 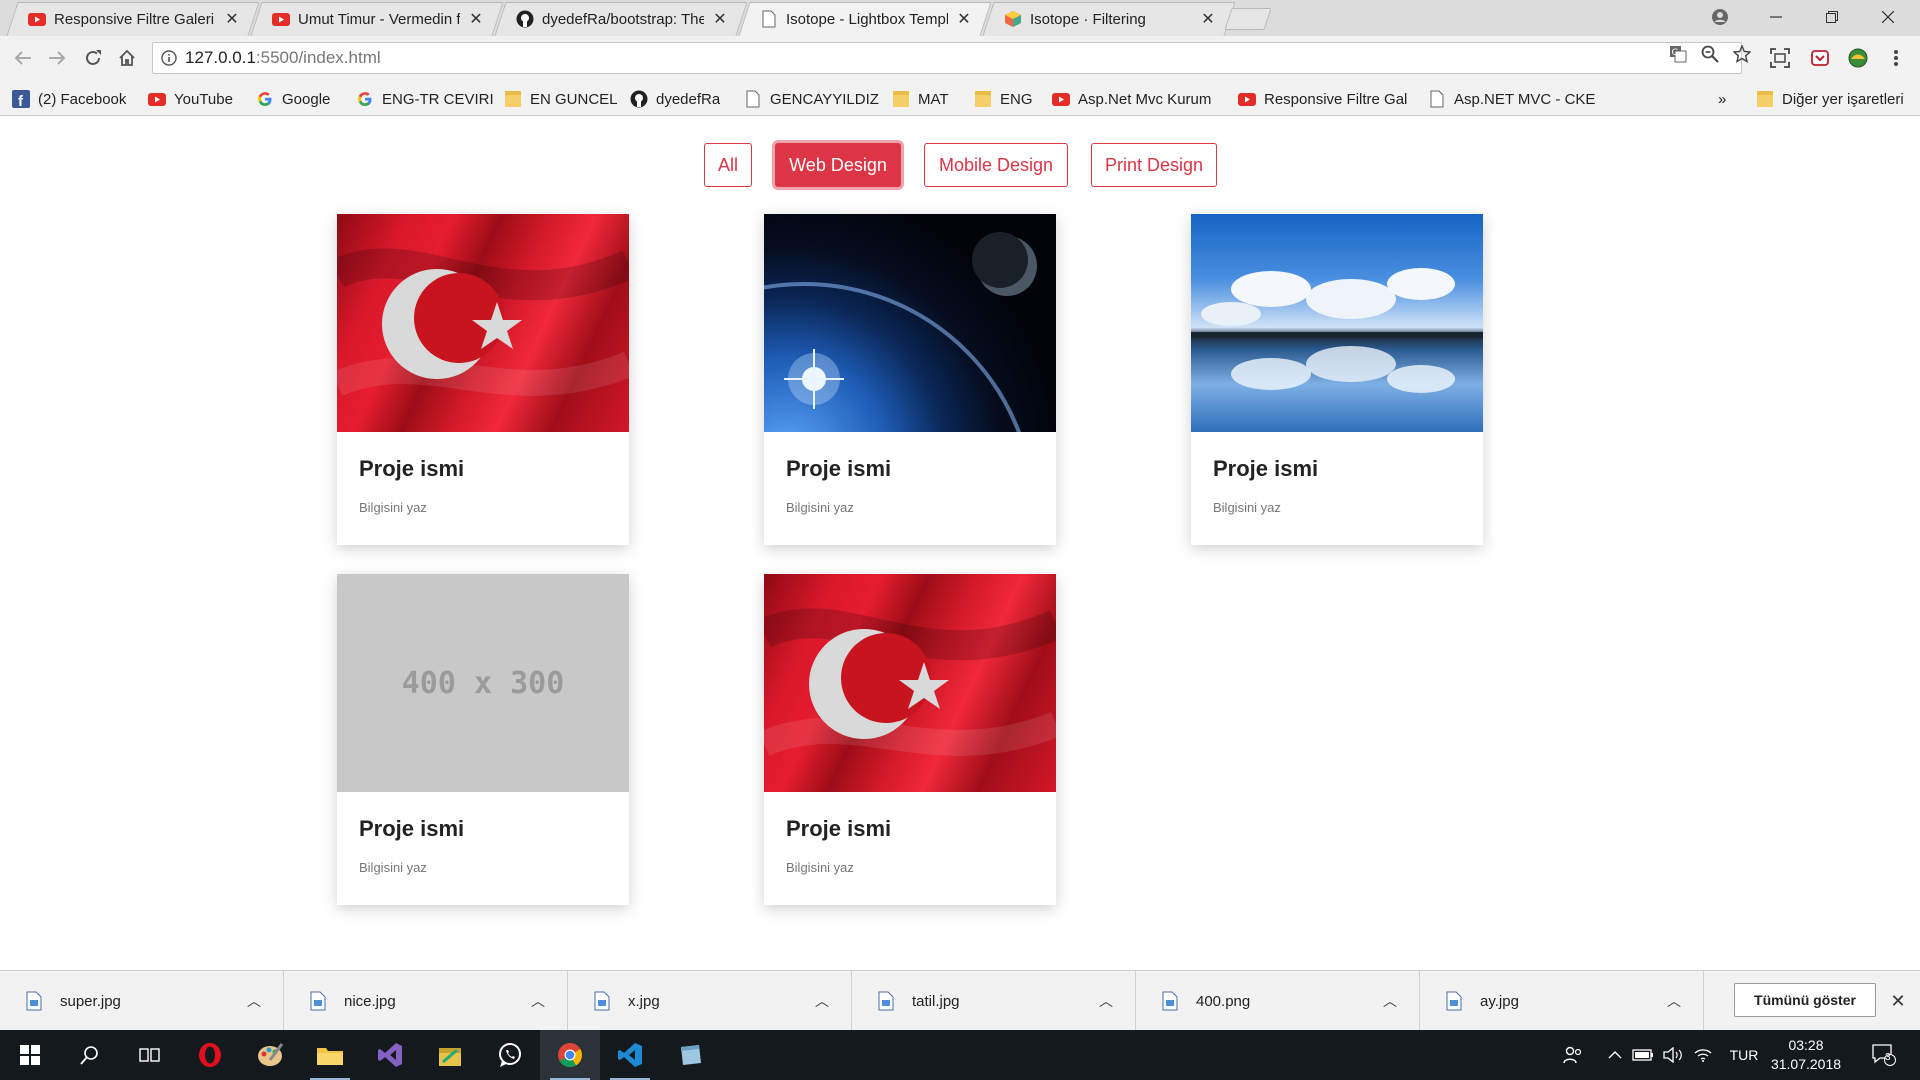 What do you see at coordinates (1108, 19) in the screenshot?
I see `tab-5: Isotope · Filtering ✕` at bounding box center [1108, 19].